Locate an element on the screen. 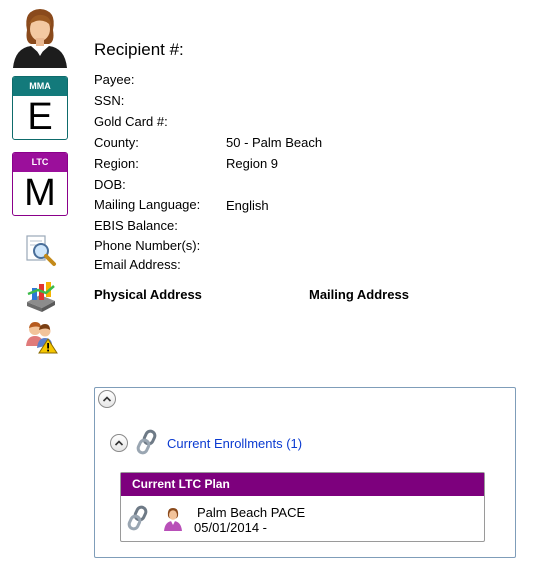 Image resolution: width=538 pixels, height=566 pixels. mailing-language-value: English is located at coordinates (247, 205).